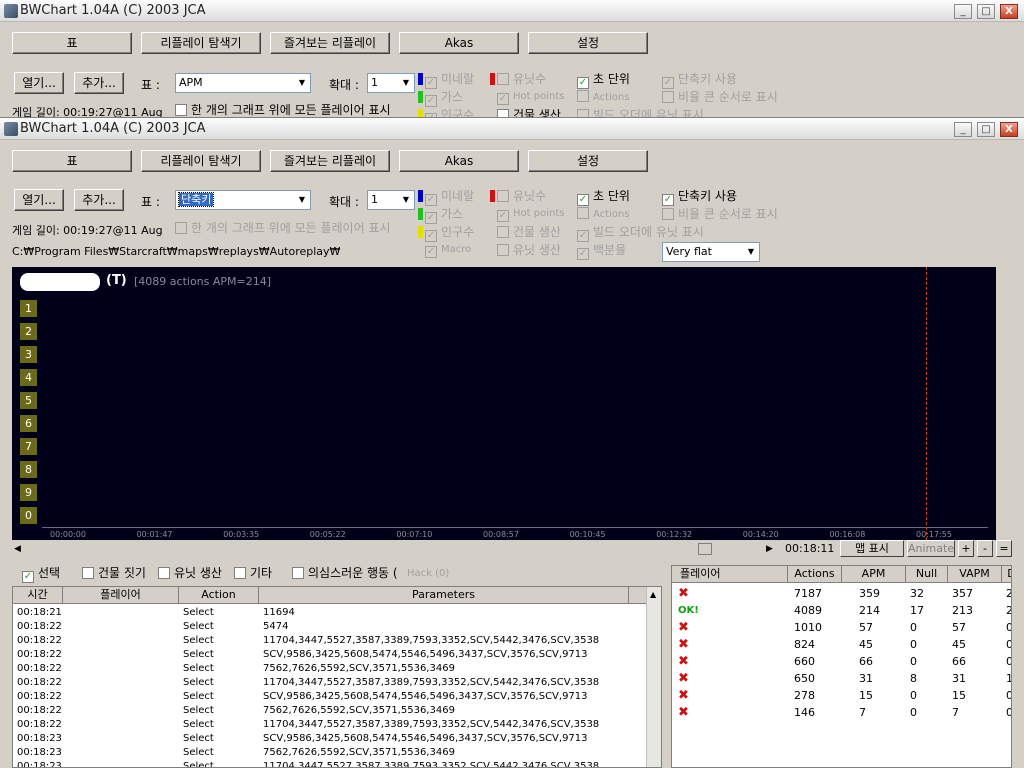 This screenshot has width=1024, height=768. Describe the element at coordinates (653, 677) in the screenshot. I see `actions-scrollbar: ▲` at that location.